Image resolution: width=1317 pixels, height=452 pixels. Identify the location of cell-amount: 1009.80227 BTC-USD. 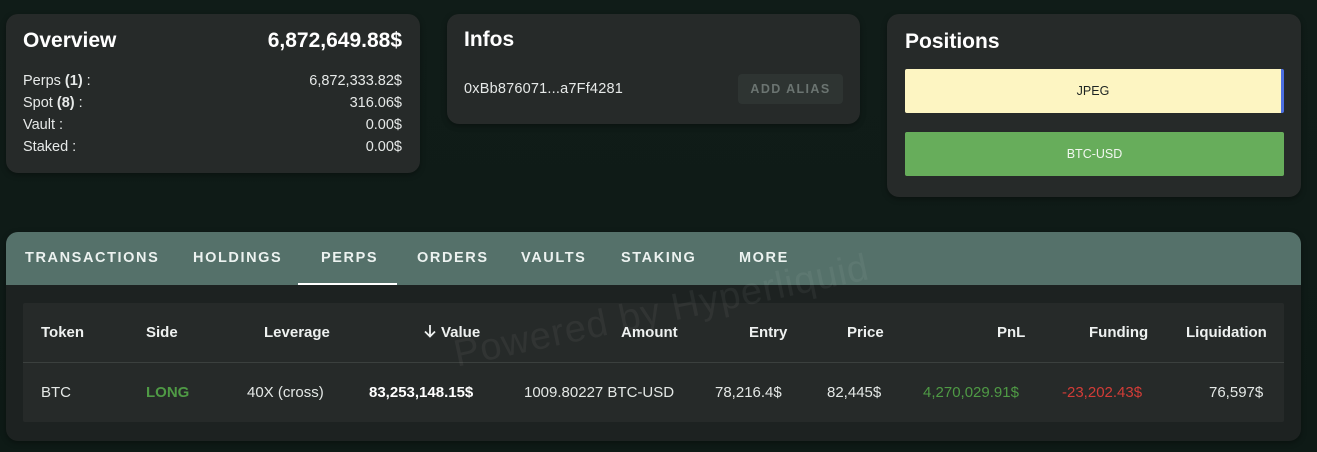
(599, 392).